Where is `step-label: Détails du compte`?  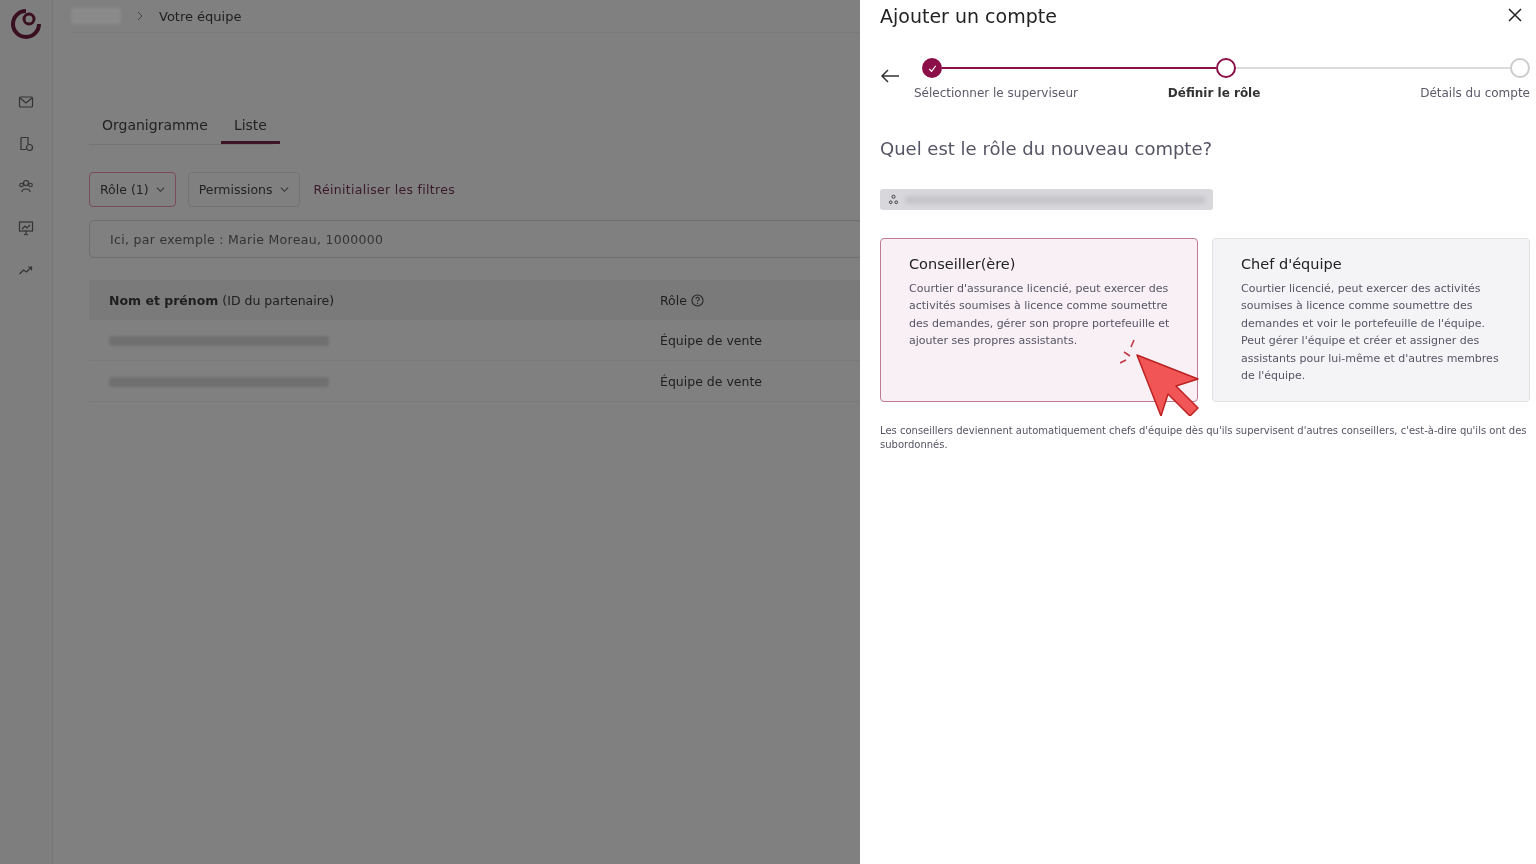
step-label: Détails du compte is located at coordinates (1475, 93).